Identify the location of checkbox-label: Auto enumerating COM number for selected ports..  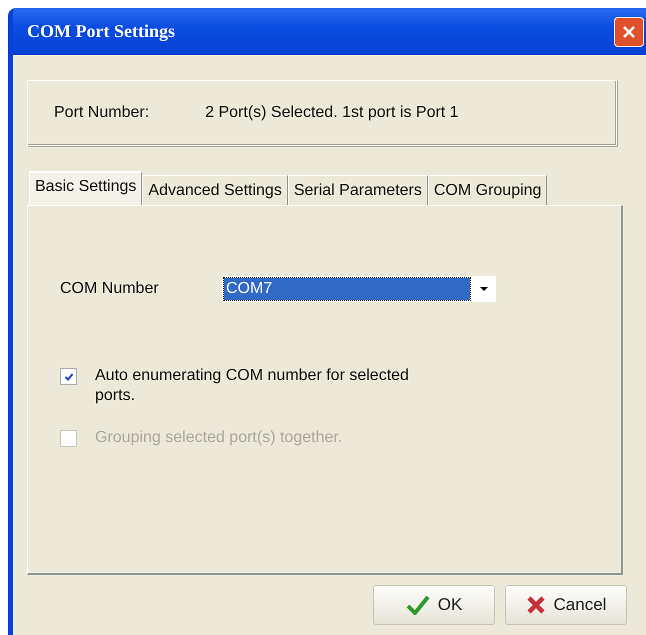
(252, 386).